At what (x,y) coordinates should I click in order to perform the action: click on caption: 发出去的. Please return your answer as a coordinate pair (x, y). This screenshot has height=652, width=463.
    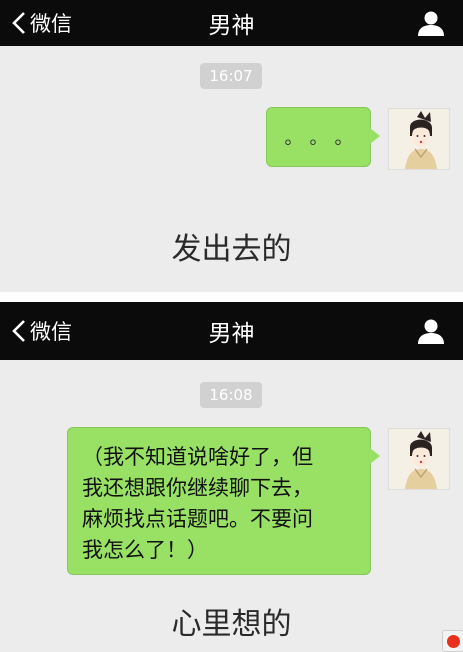
    Looking at the image, I should click on (231, 249).